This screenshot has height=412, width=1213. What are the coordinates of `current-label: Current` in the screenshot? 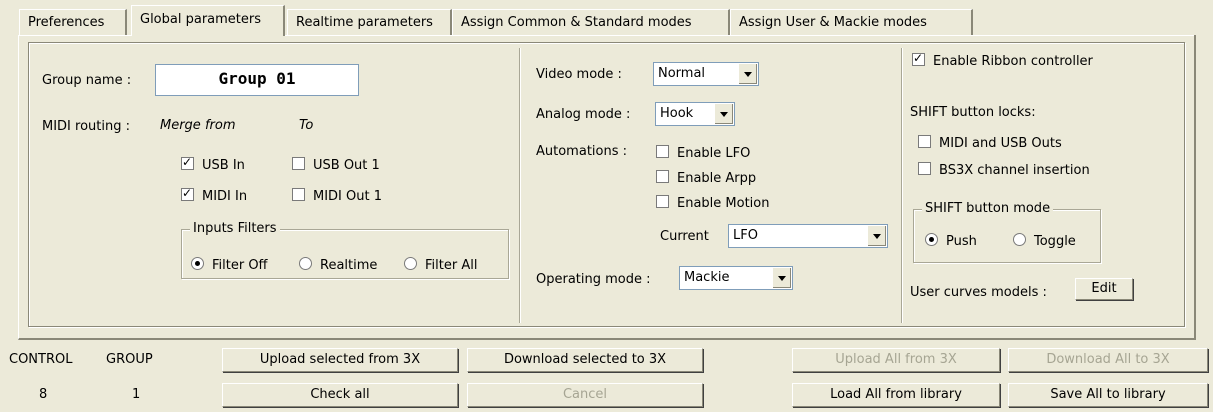 It's located at (684, 236).